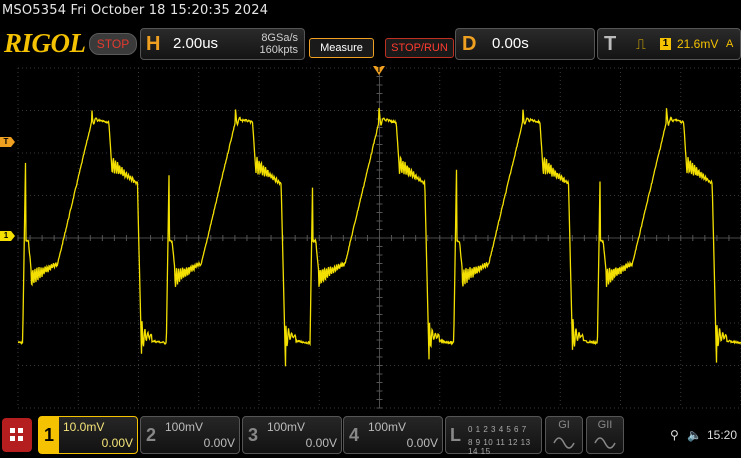  What do you see at coordinates (422, 443) in the screenshot?
I see `channel-4-offset: 0.00V` at bounding box center [422, 443].